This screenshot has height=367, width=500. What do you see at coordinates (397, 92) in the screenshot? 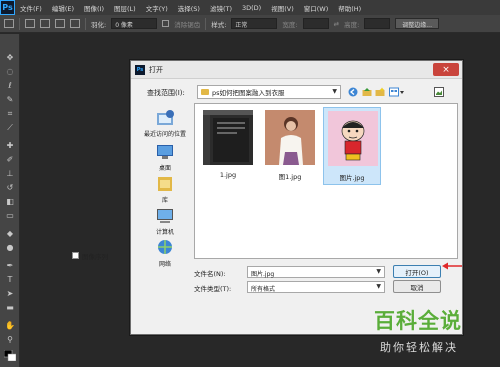
I see `view-menu-icon` at bounding box center [397, 92].